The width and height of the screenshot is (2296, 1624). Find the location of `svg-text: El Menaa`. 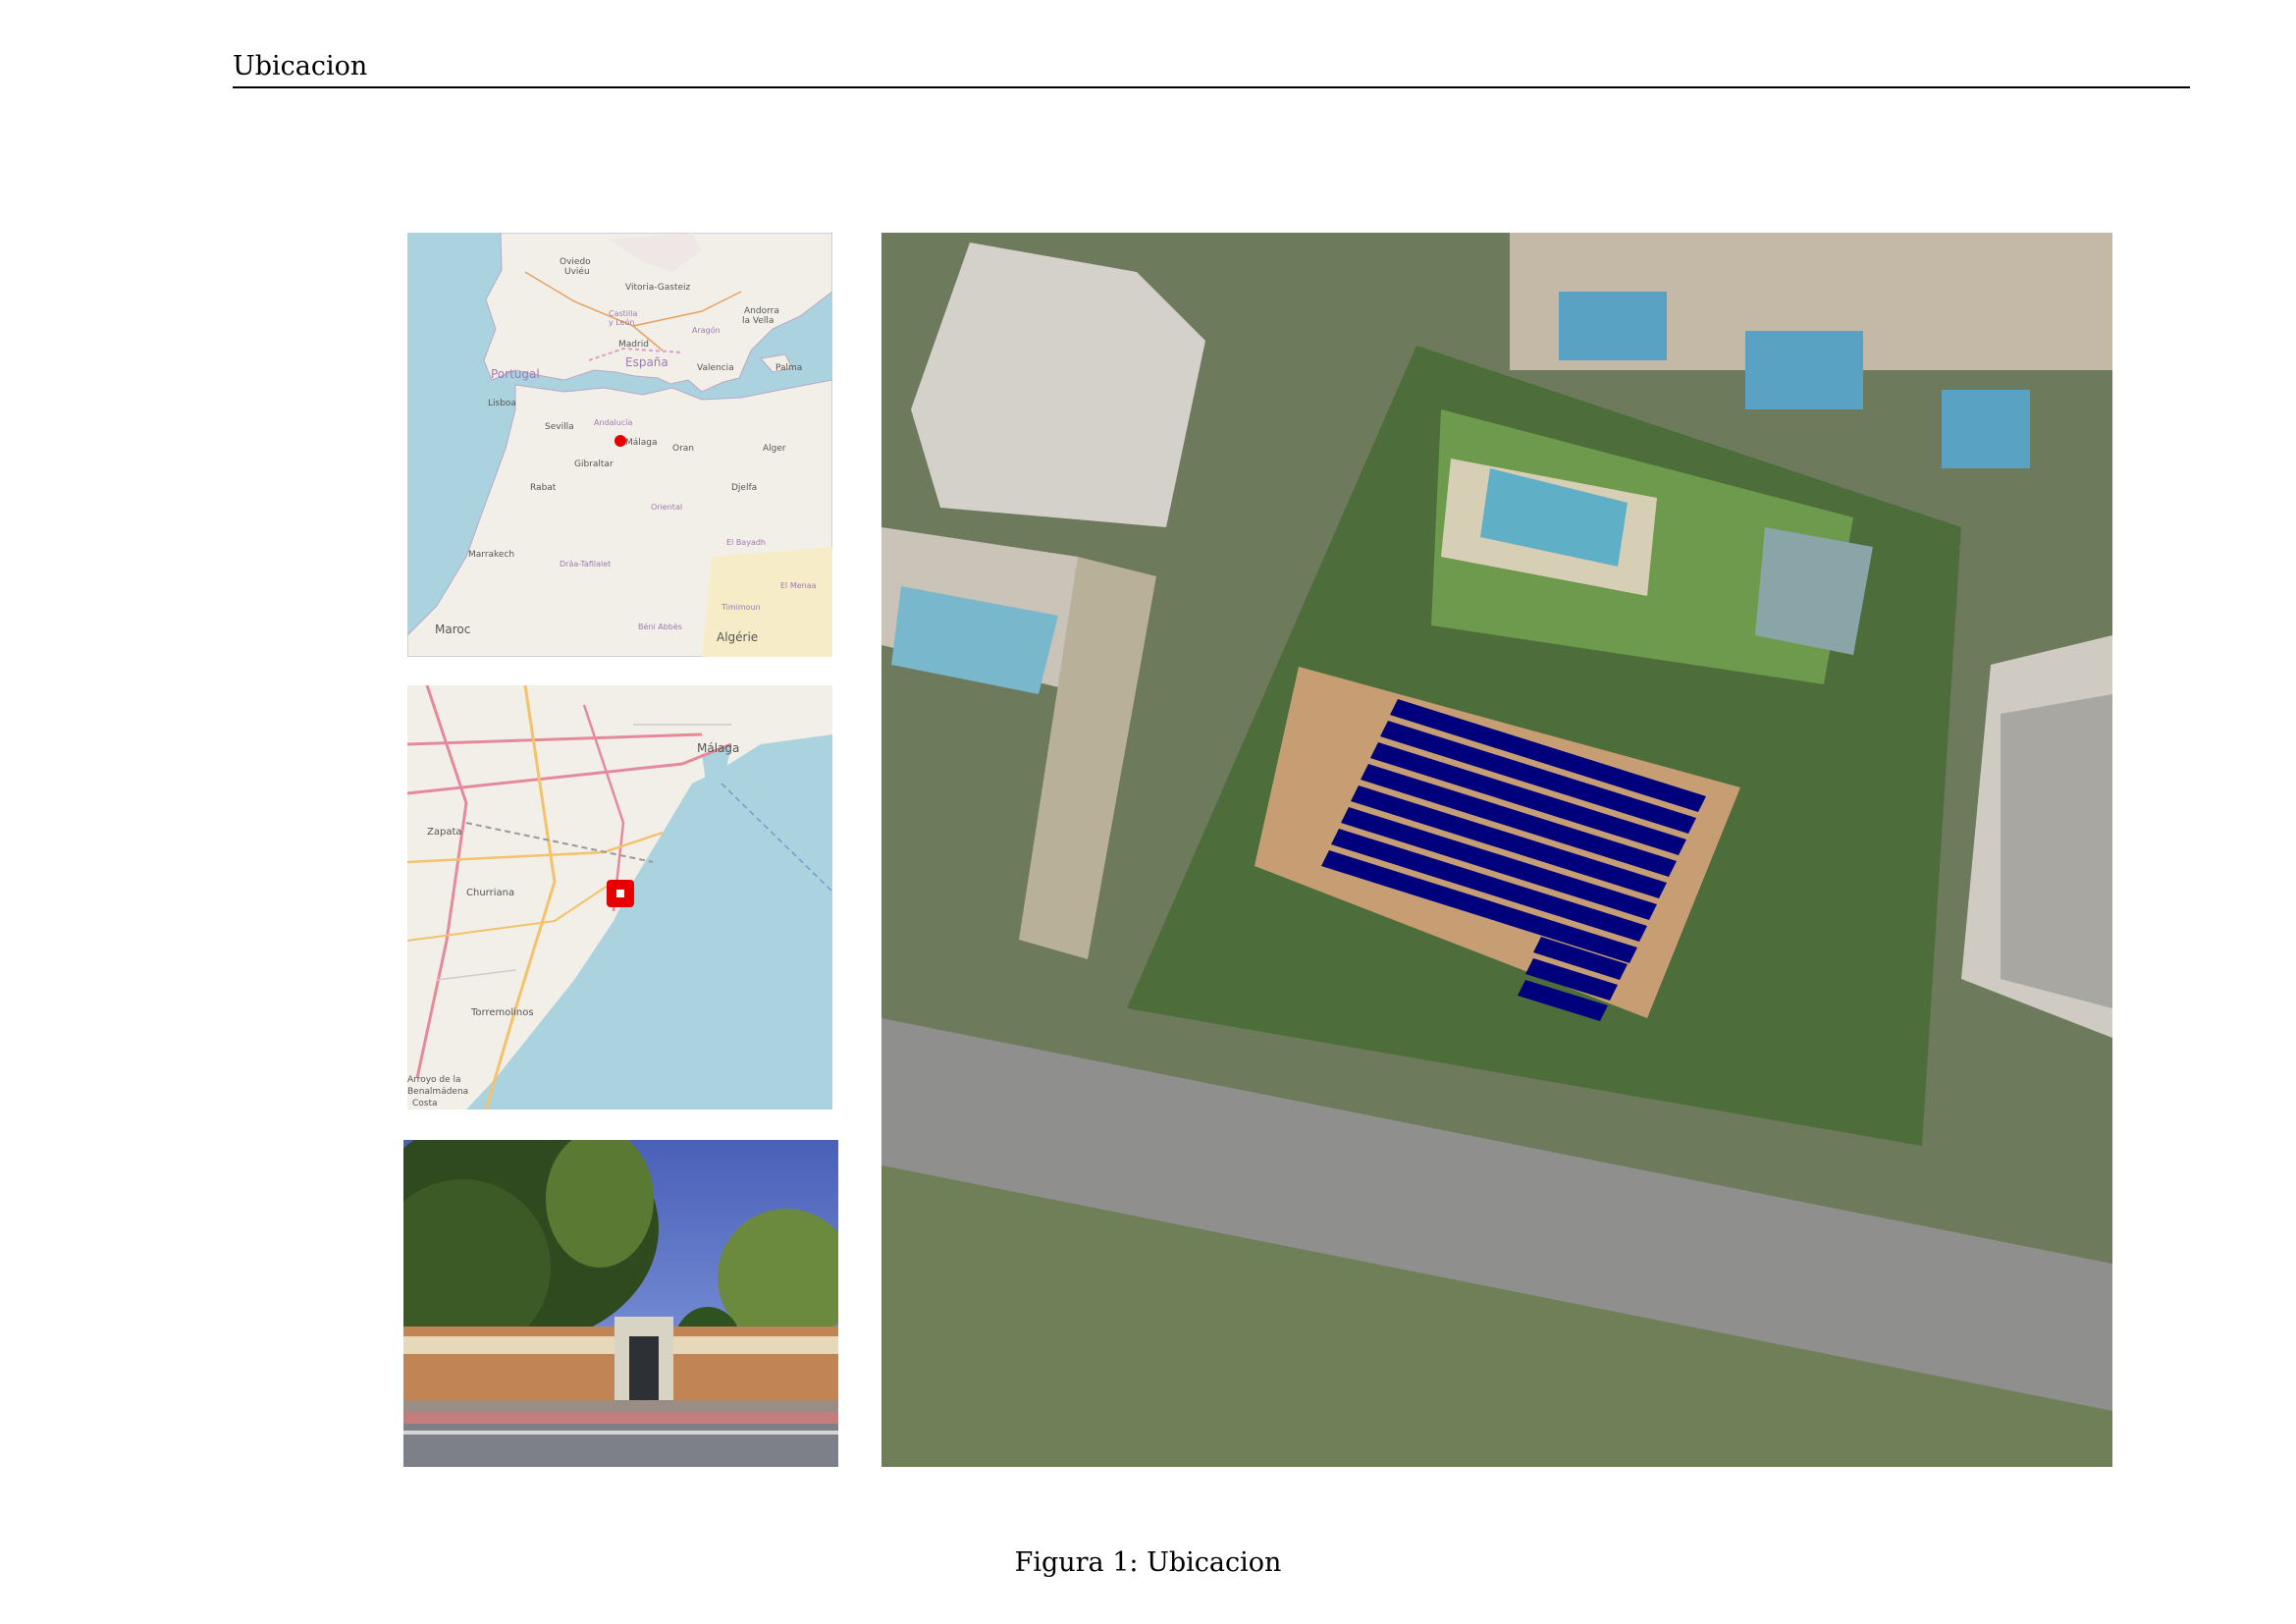

svg-text: El Menaa is located at coordinates (798, 585).